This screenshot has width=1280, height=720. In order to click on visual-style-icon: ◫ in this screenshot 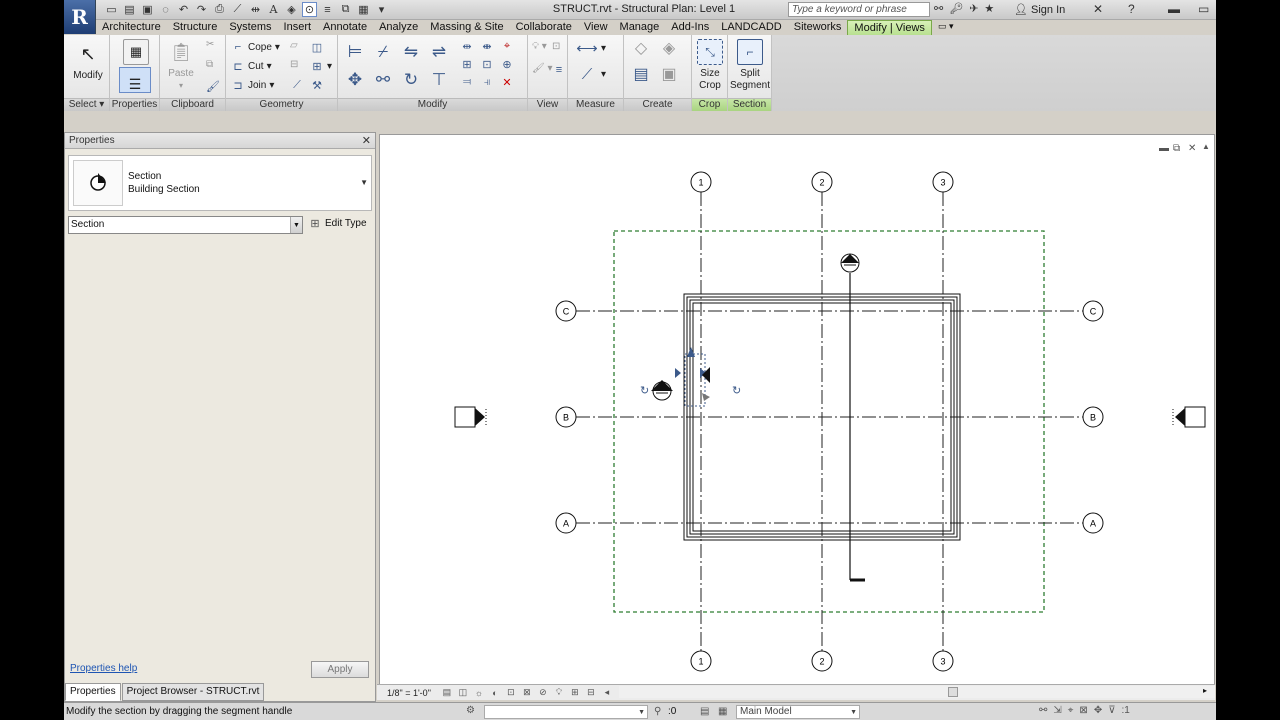, I will do `click(463, 692)`.